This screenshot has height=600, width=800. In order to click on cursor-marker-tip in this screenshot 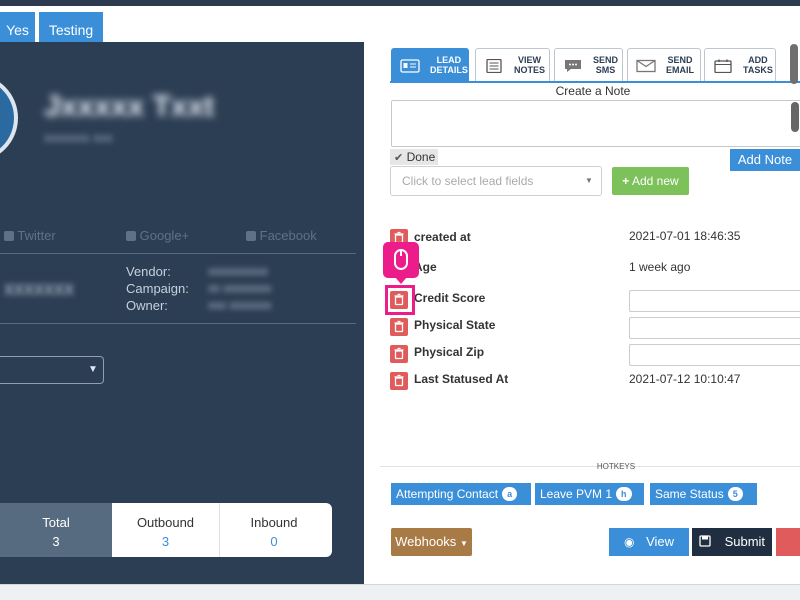, I will do `click(401, 280)`.